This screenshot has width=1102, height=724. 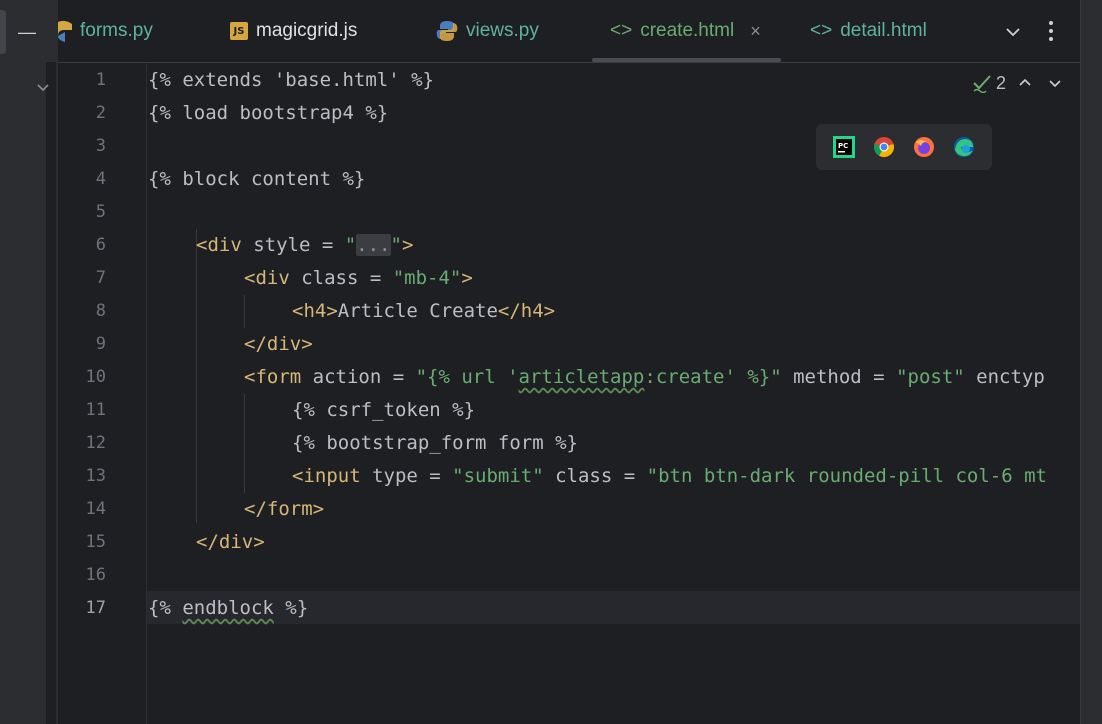 What do you see at coordinates (982, 84) in the screenshot?
I see `check-icon` at bounding box center [982, 84].